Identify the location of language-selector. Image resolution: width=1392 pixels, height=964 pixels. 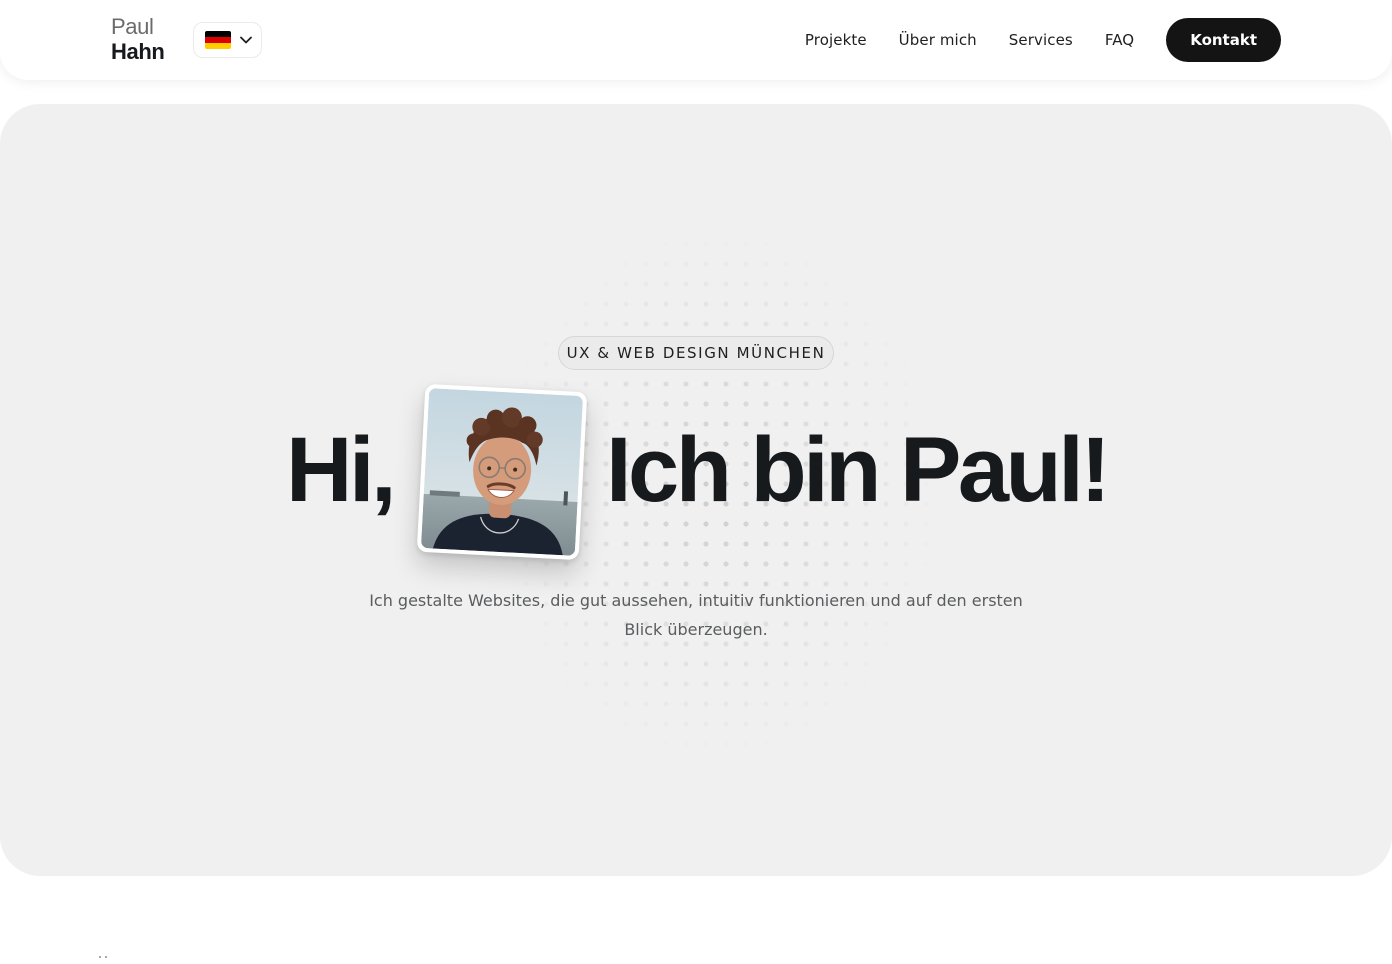
(227, 40).